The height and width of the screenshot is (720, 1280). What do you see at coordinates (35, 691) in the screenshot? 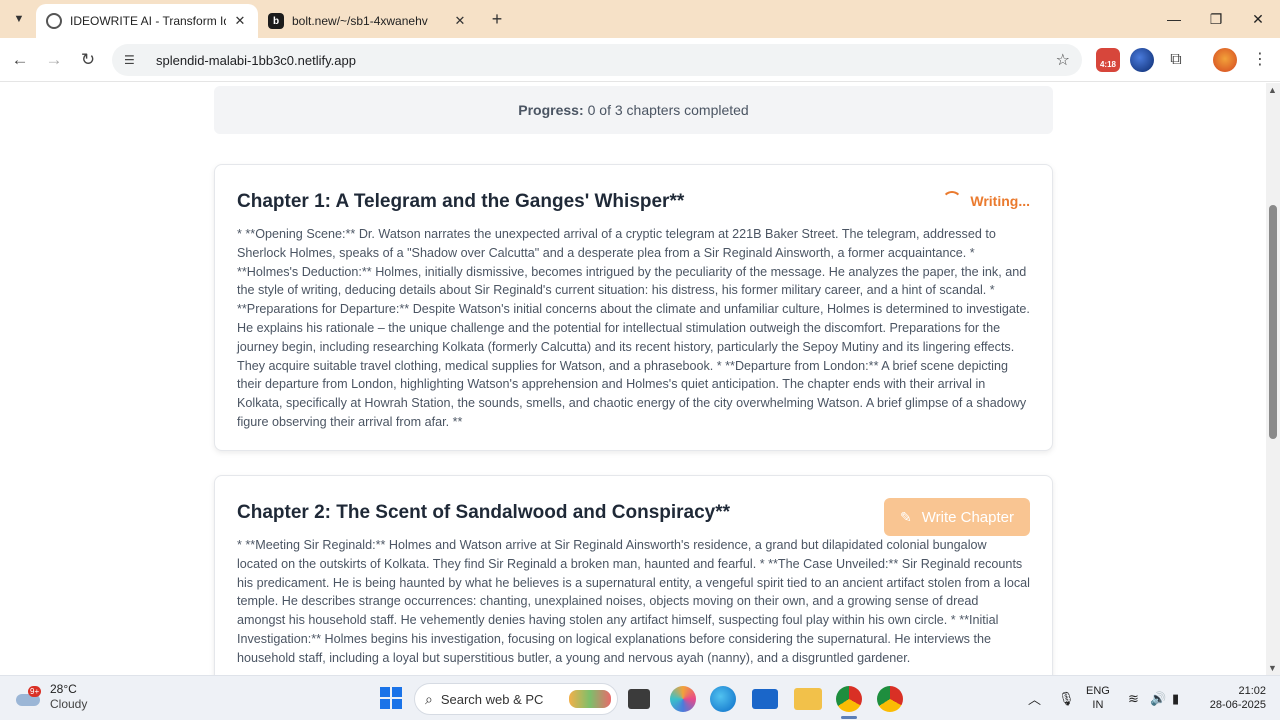
I see `notification-badge: 9+` at bounding box center [35, 691].